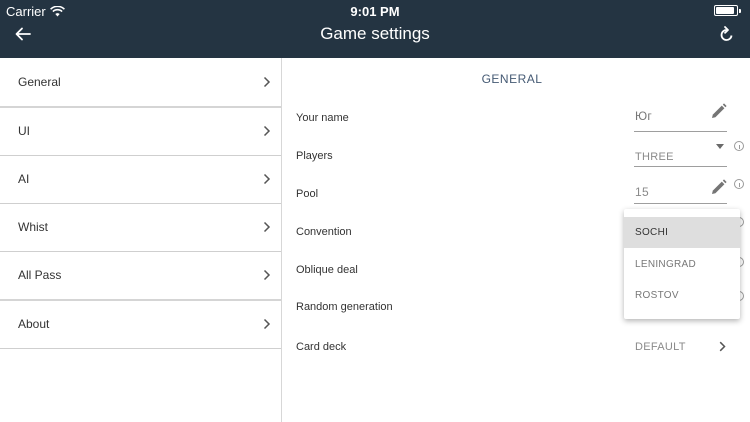  Describe the element at coordinates (725, 10) in the screenshot. I see `battery-level` at that location.